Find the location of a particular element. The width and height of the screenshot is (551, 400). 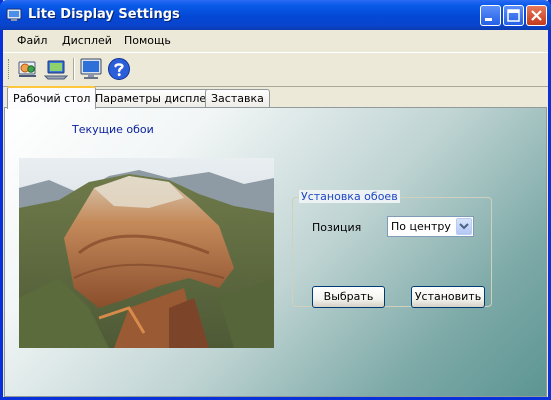

close-button is located at coordinates (536, 15).